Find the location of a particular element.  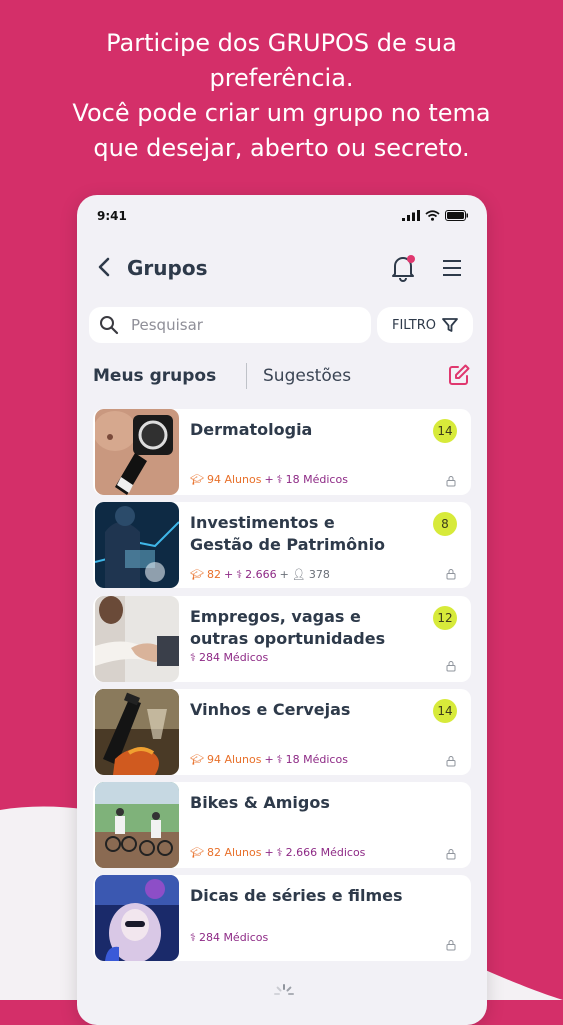

group-title-line-2: outras oportunidades is located at coordinates (288, 638).